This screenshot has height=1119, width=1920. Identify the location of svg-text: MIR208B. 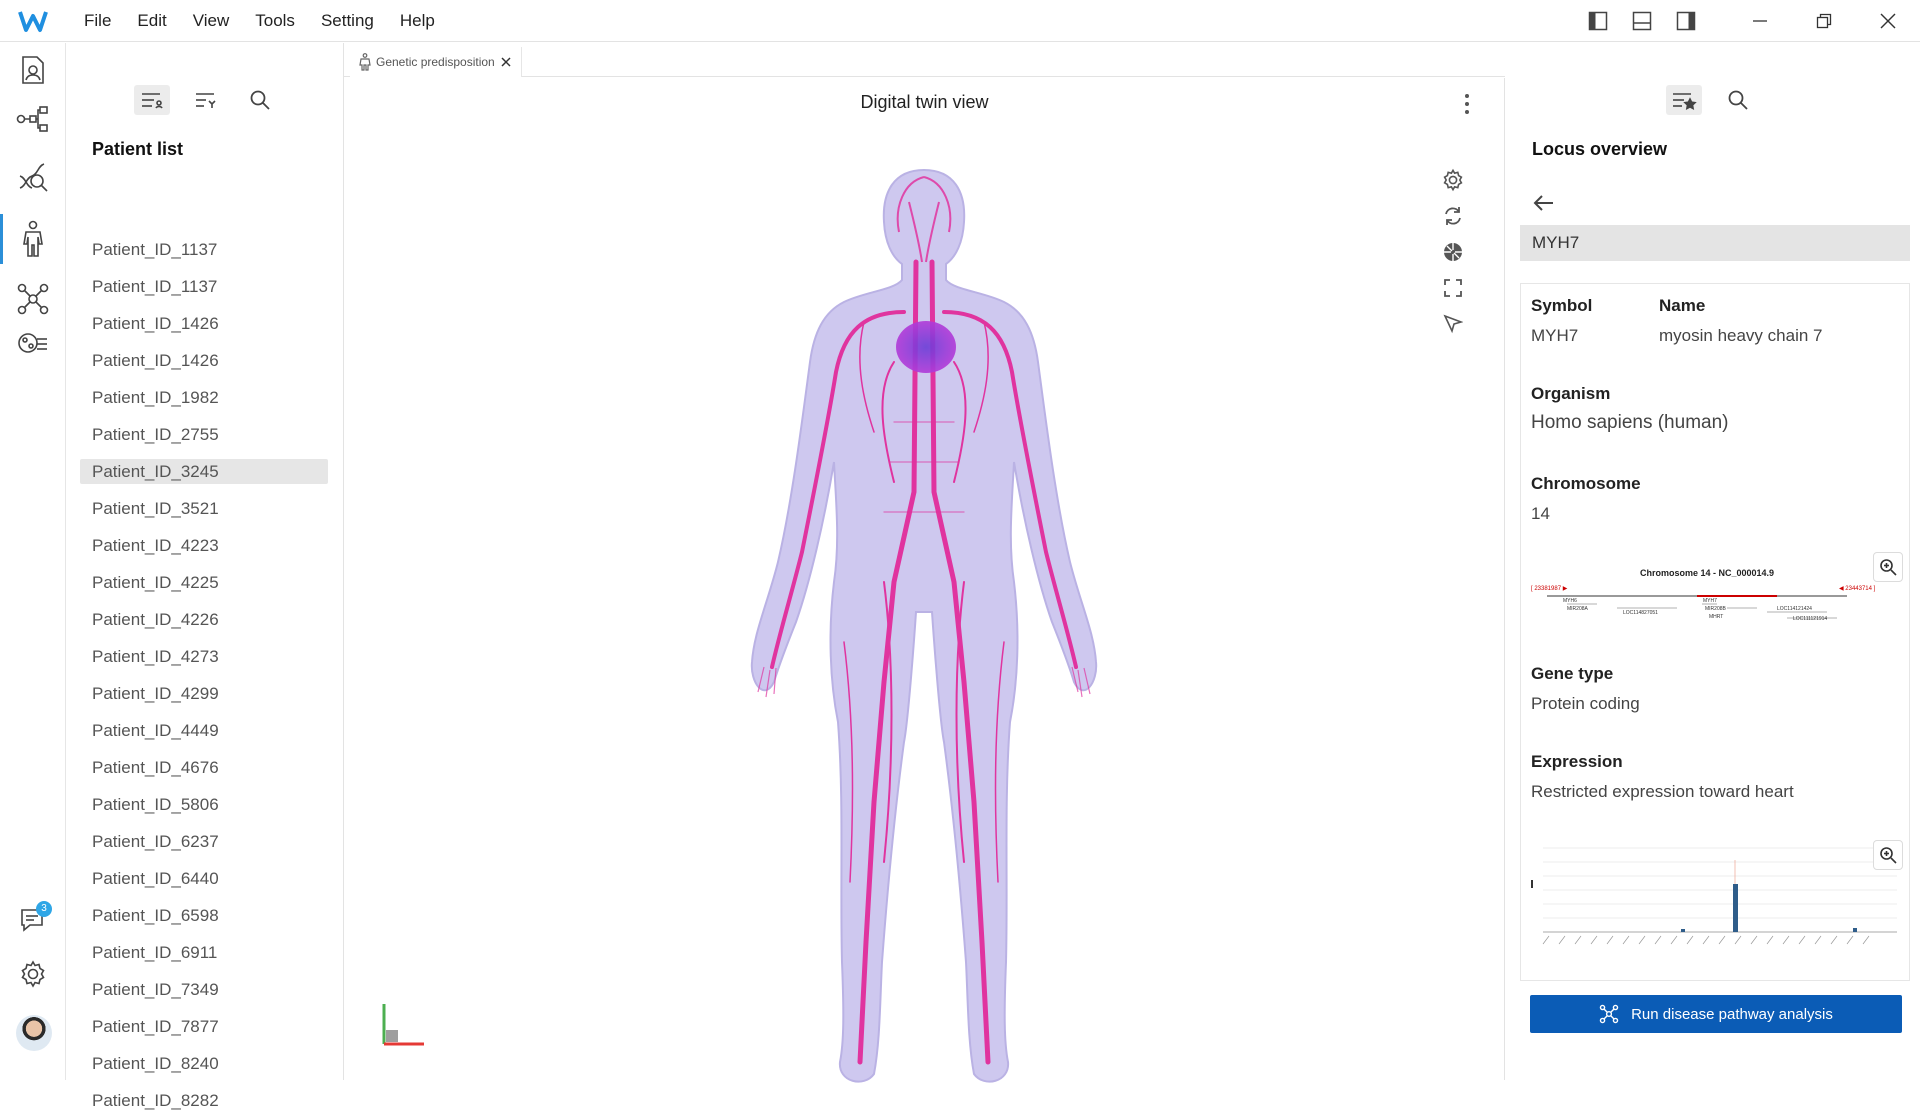
(1716, 609).